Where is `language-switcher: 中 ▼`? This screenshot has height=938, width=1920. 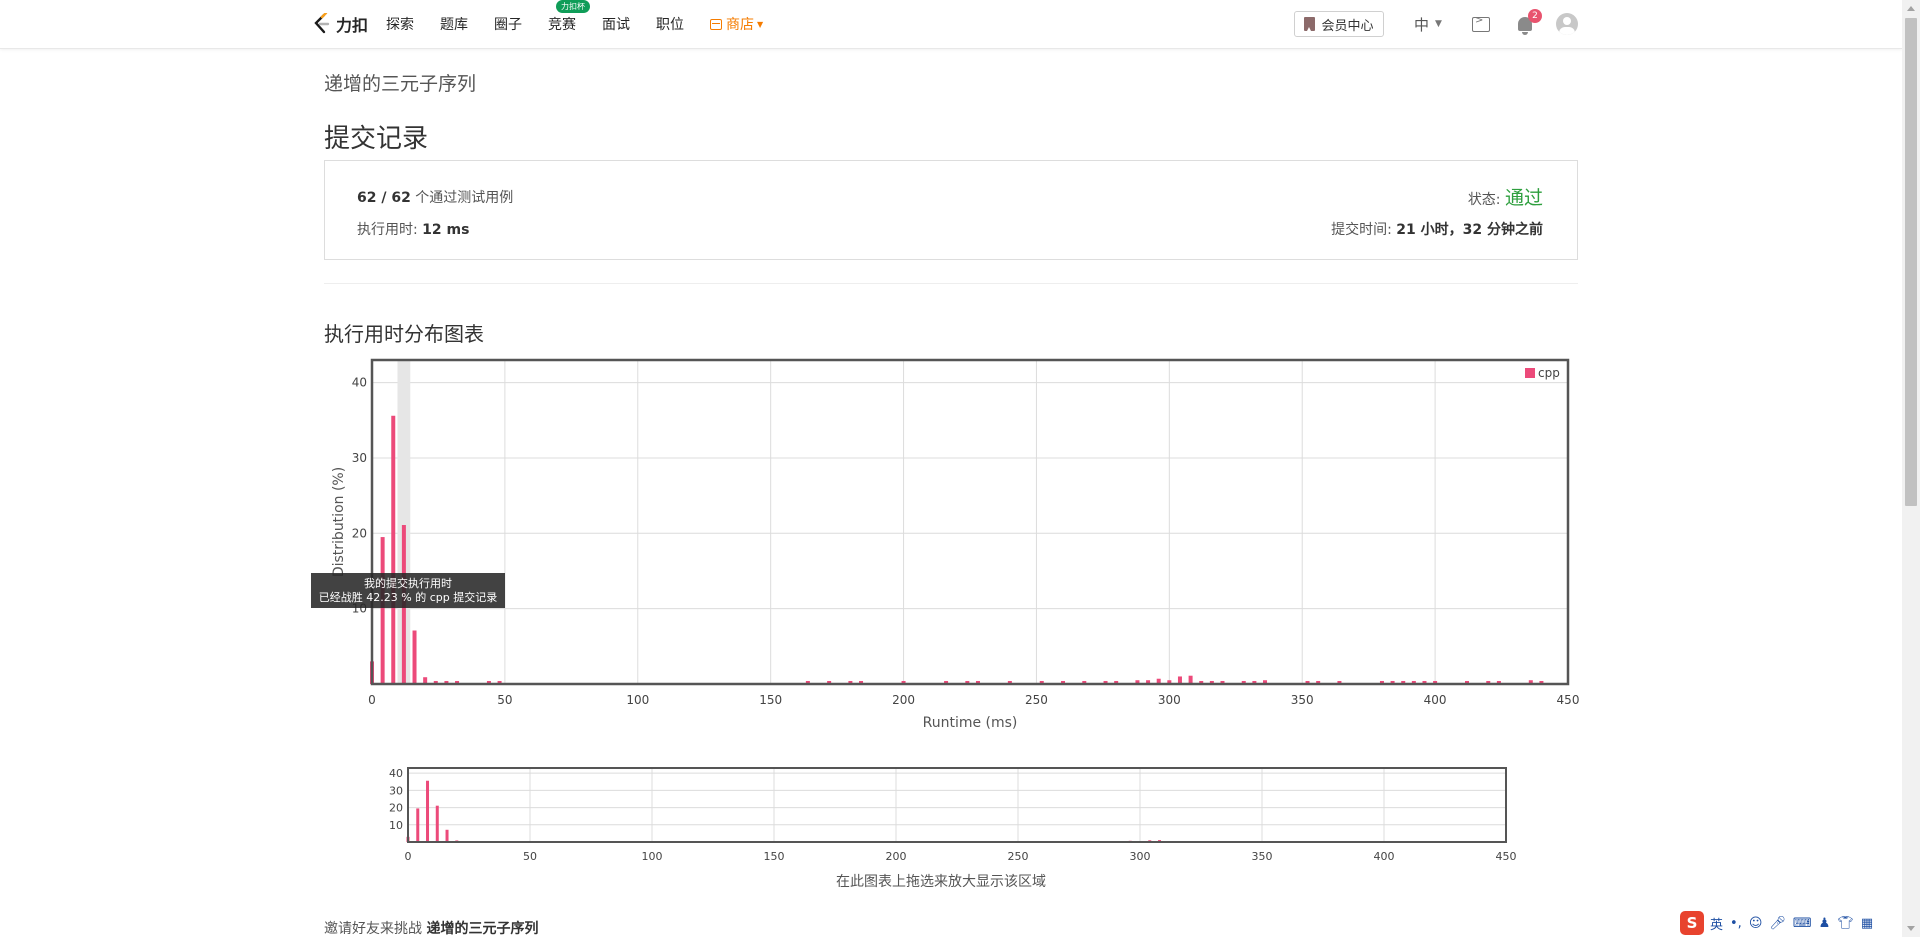 language-switcher: 中 ▼ is located at coordinates (1428, 24).